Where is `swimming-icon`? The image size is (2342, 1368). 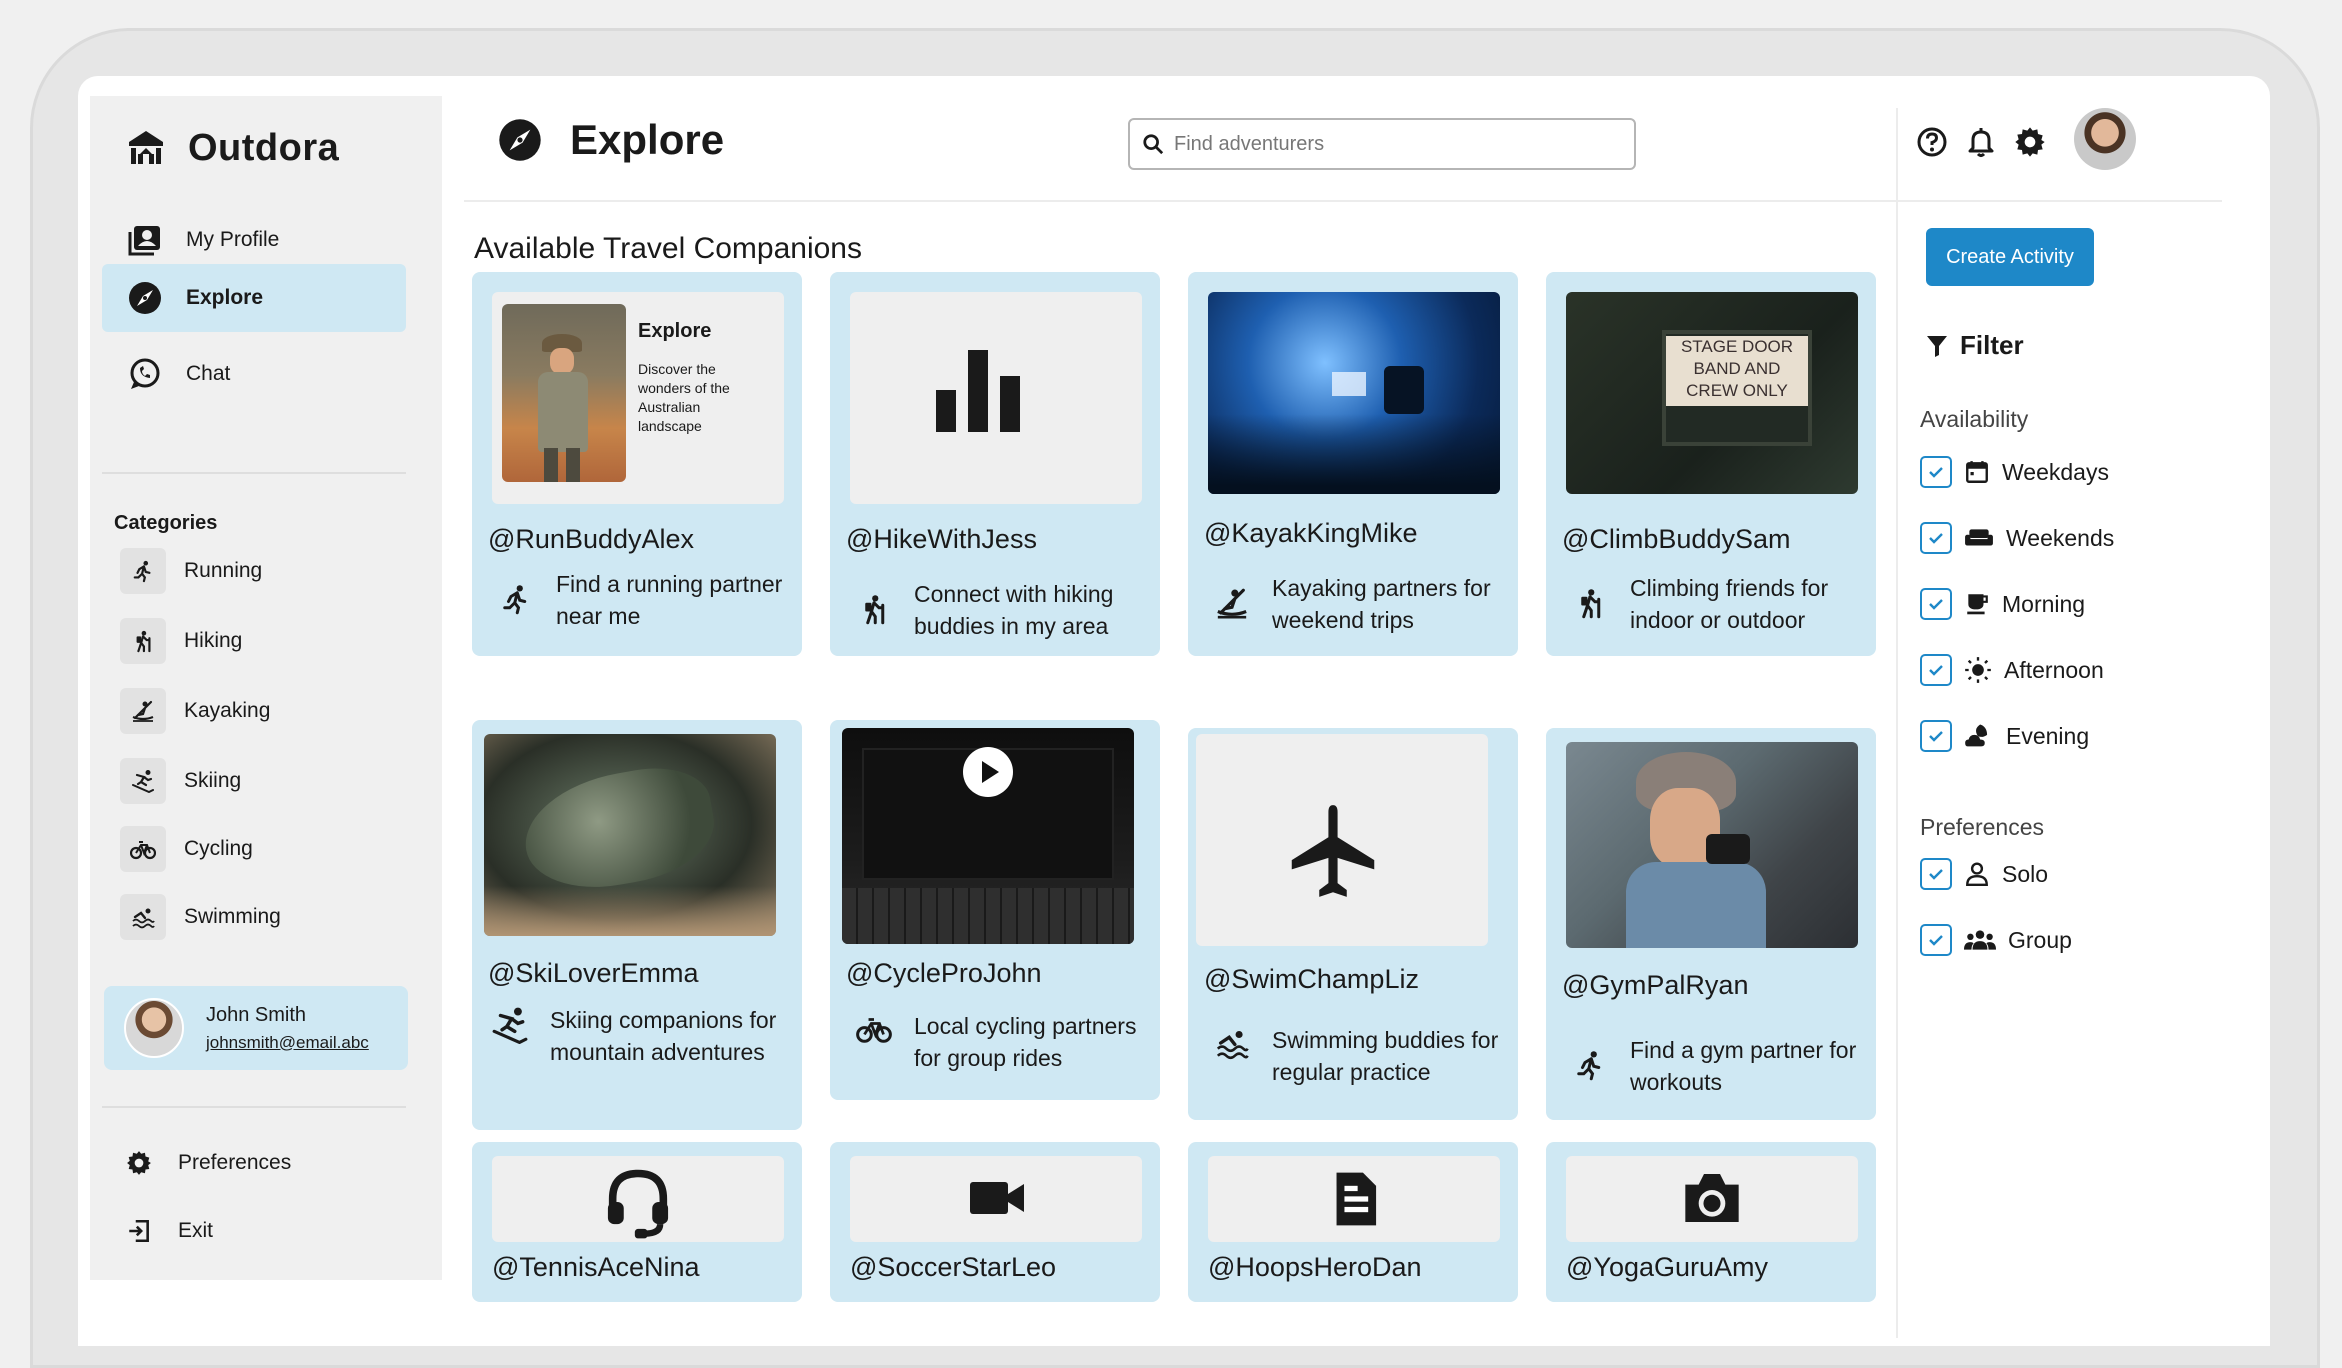
swimming-icon is located at coordinates (143, 917).